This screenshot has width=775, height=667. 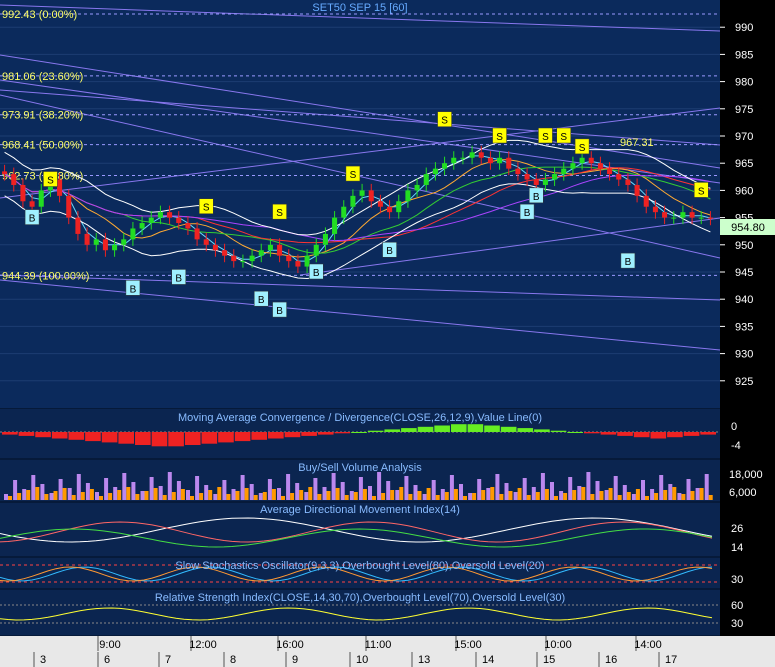 What do you see at coordinates (744, 28) in the screenshot?
I see `y-tick-label: 990` at bounding box center [744, 28].